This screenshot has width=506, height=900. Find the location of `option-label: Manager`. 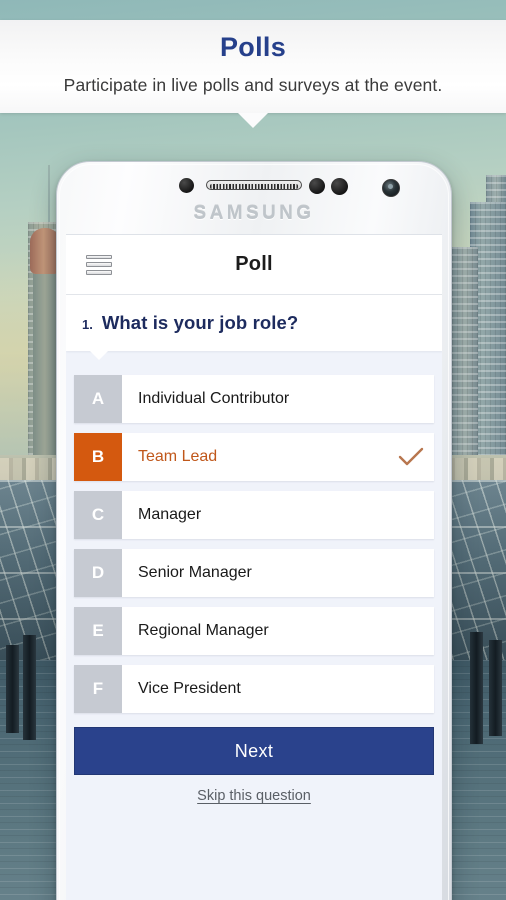

option-label: Manager is located at coordinates (170, 514).